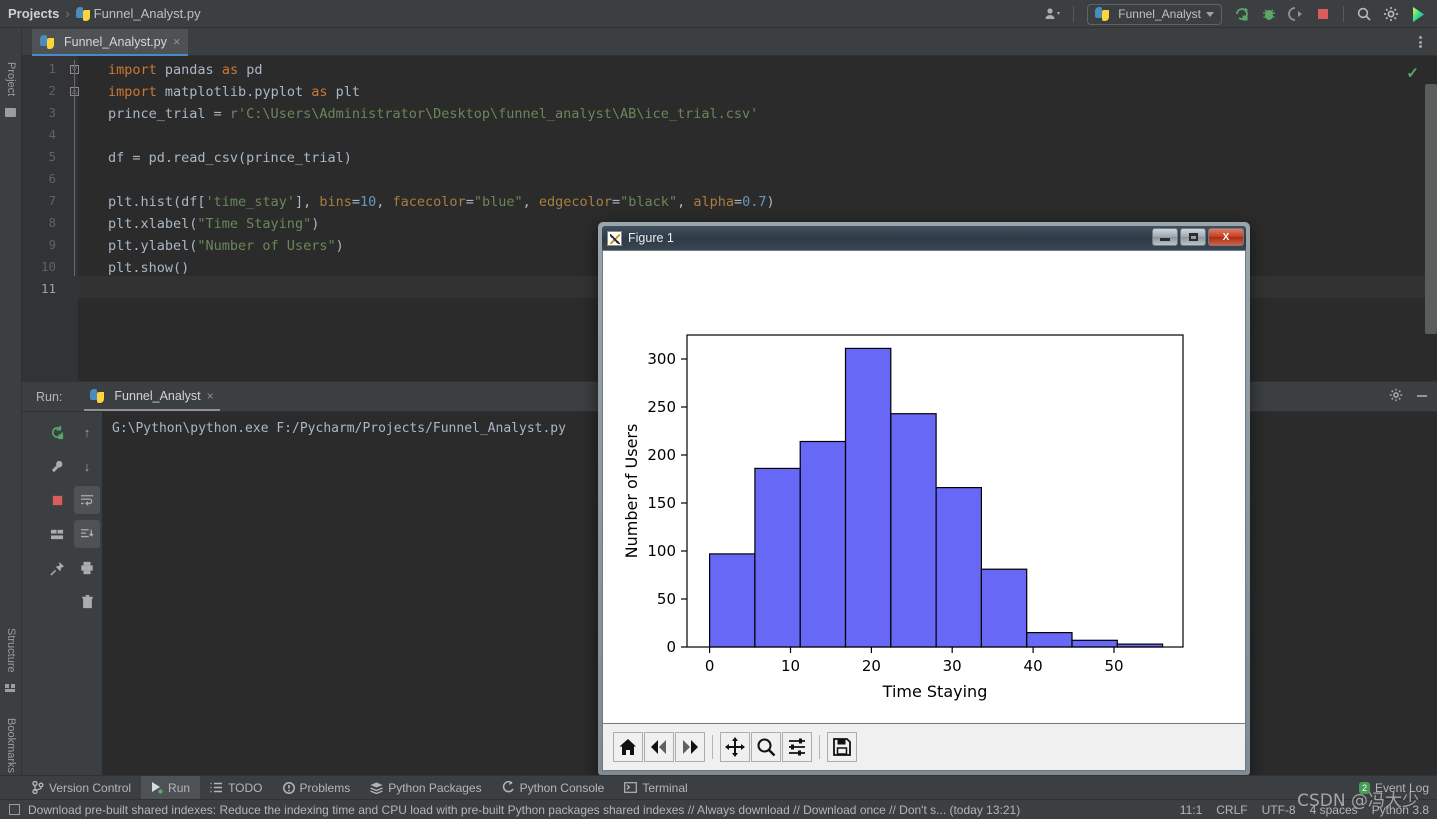  What do you see at coordinates (924, 238) in the screenshot?
I see `figure-titlebar: Figure 1 X` at bounding box center [924, 238].